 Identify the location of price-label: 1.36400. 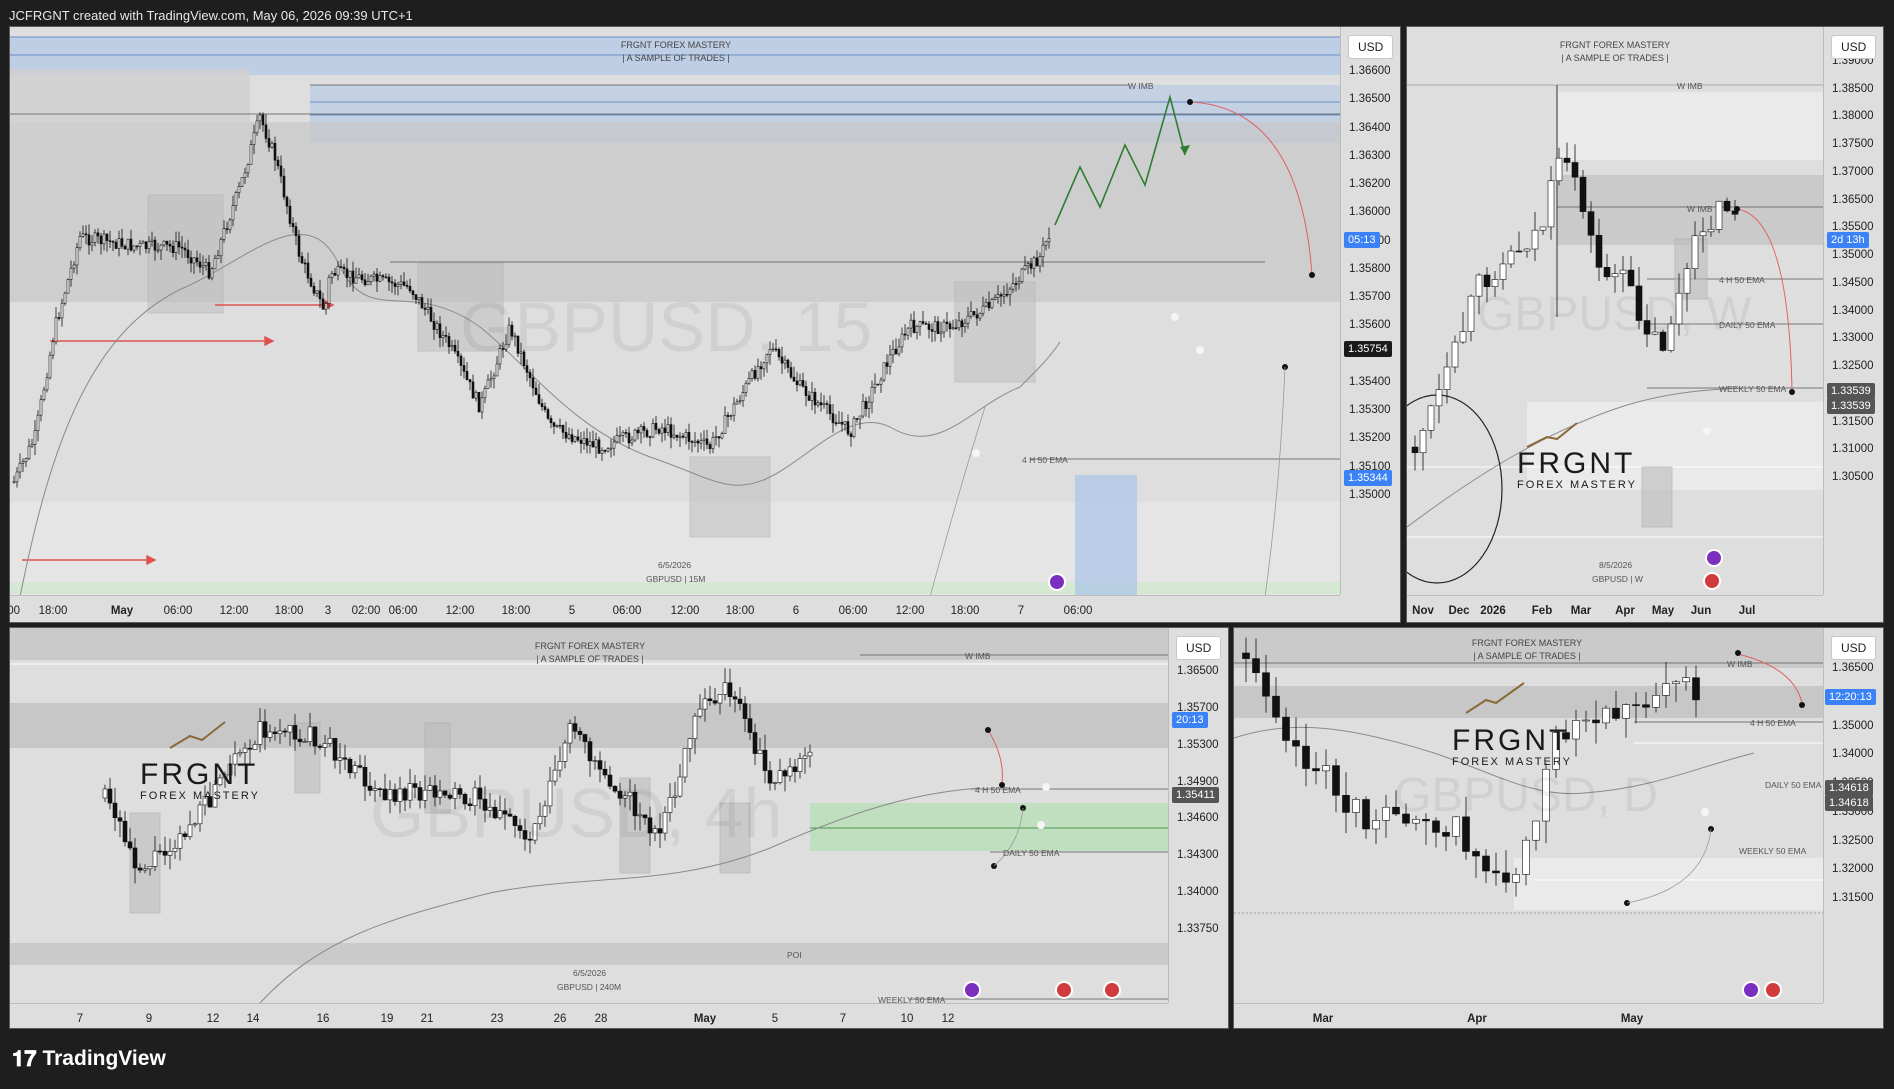
(1370, 127).